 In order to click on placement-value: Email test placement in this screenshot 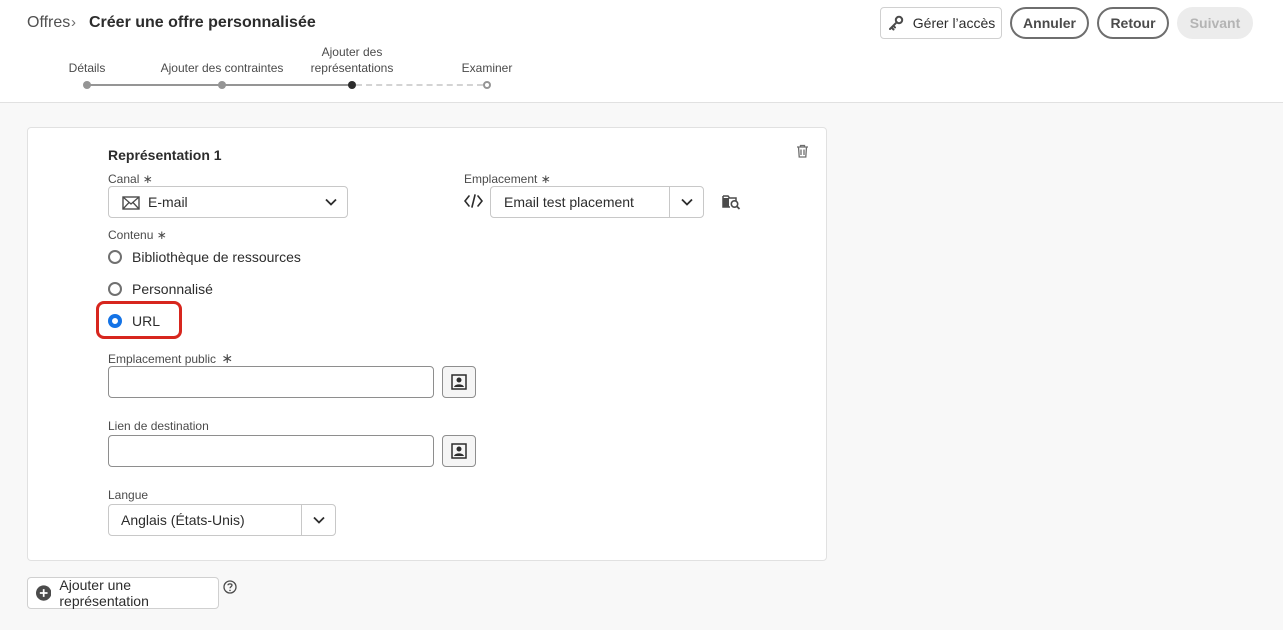, I will do `click(569, 202)`.